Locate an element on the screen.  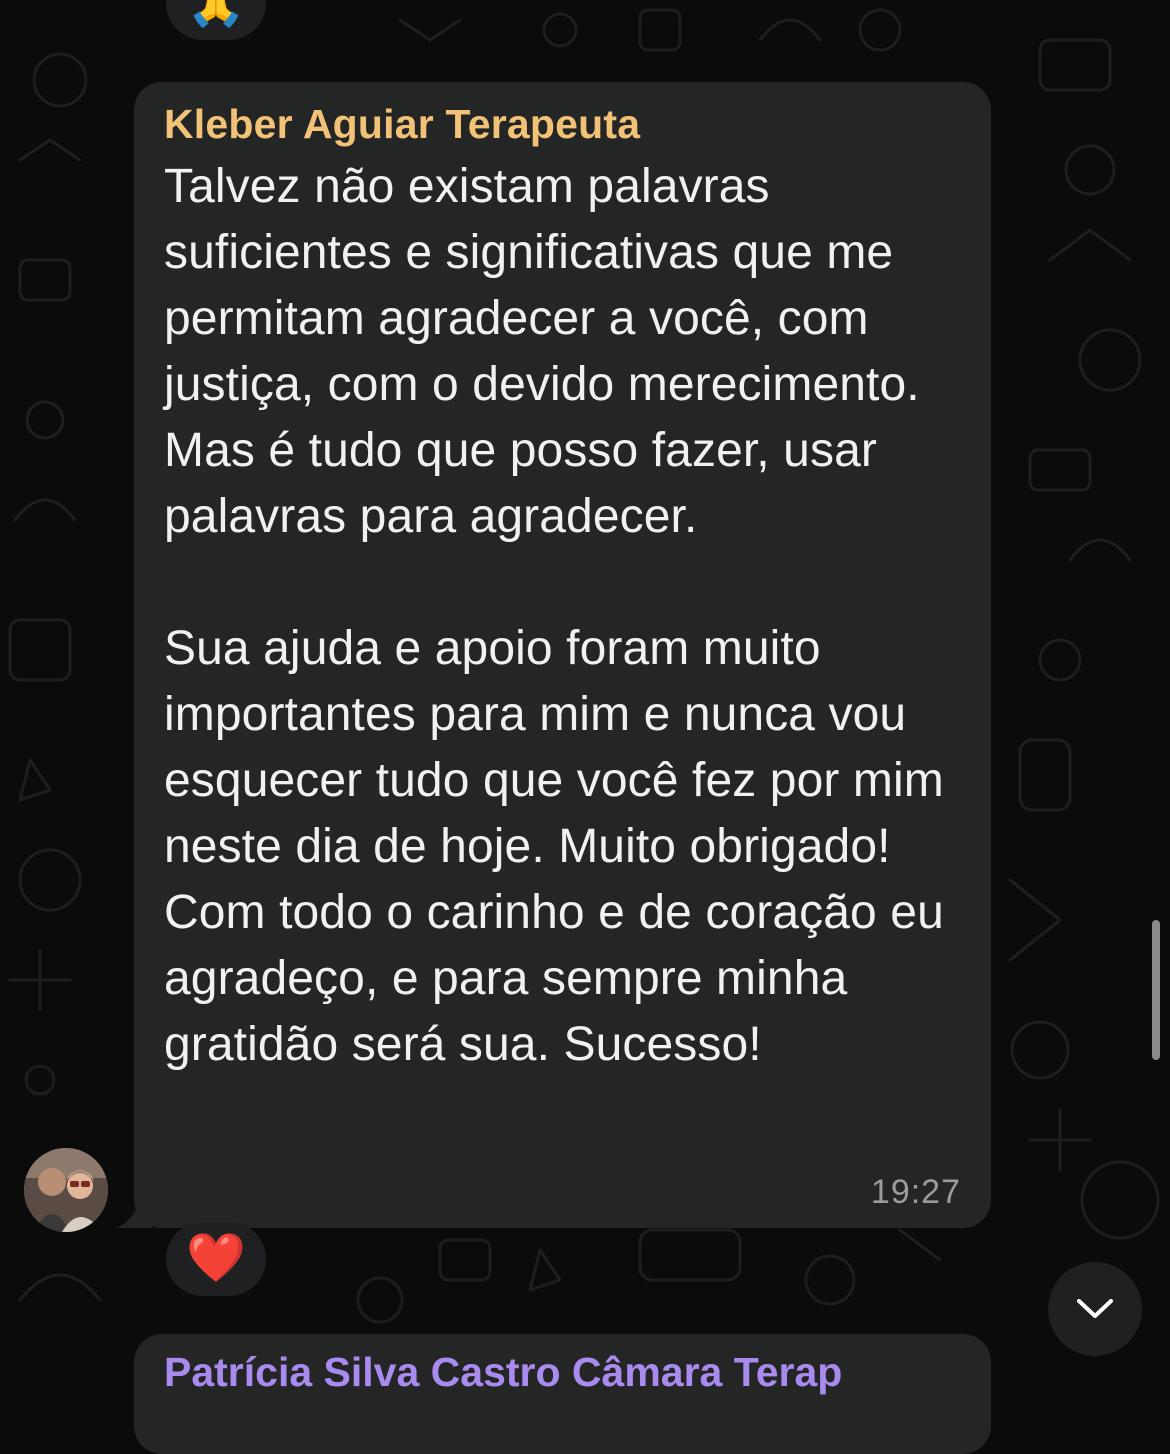
next-sender-name: Patrícia Silva Castro Câmara Terap is located at coordinates (562, 1372).